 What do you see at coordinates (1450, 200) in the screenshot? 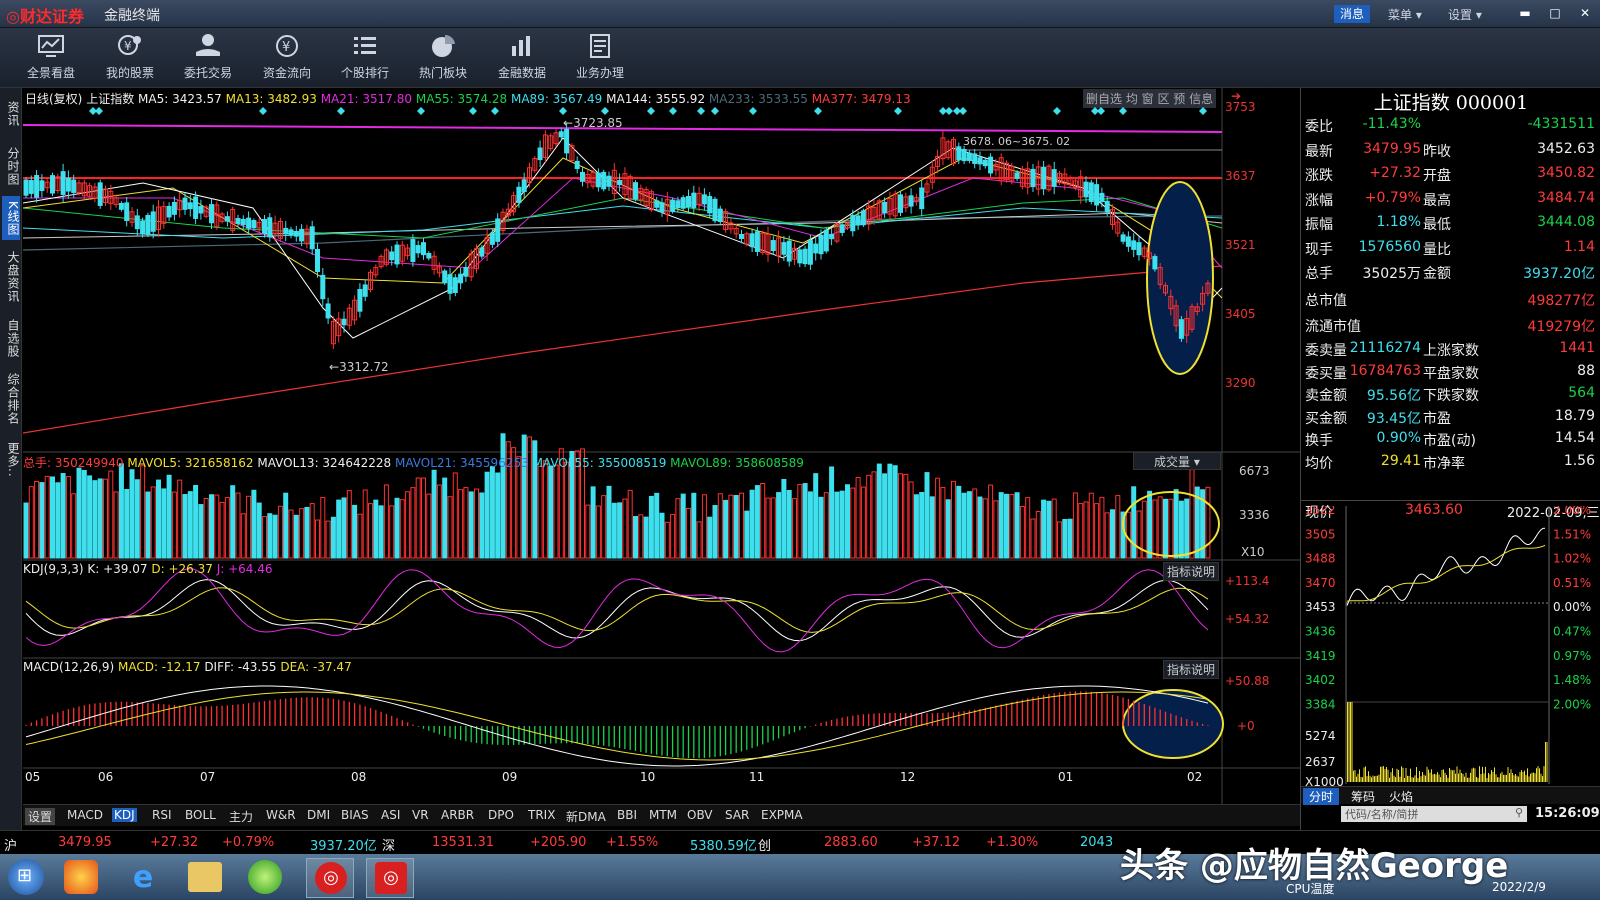
I see `quote-row: 涨幅 +0.79% 最高 3484.74` at bounding box center [1450, 200].